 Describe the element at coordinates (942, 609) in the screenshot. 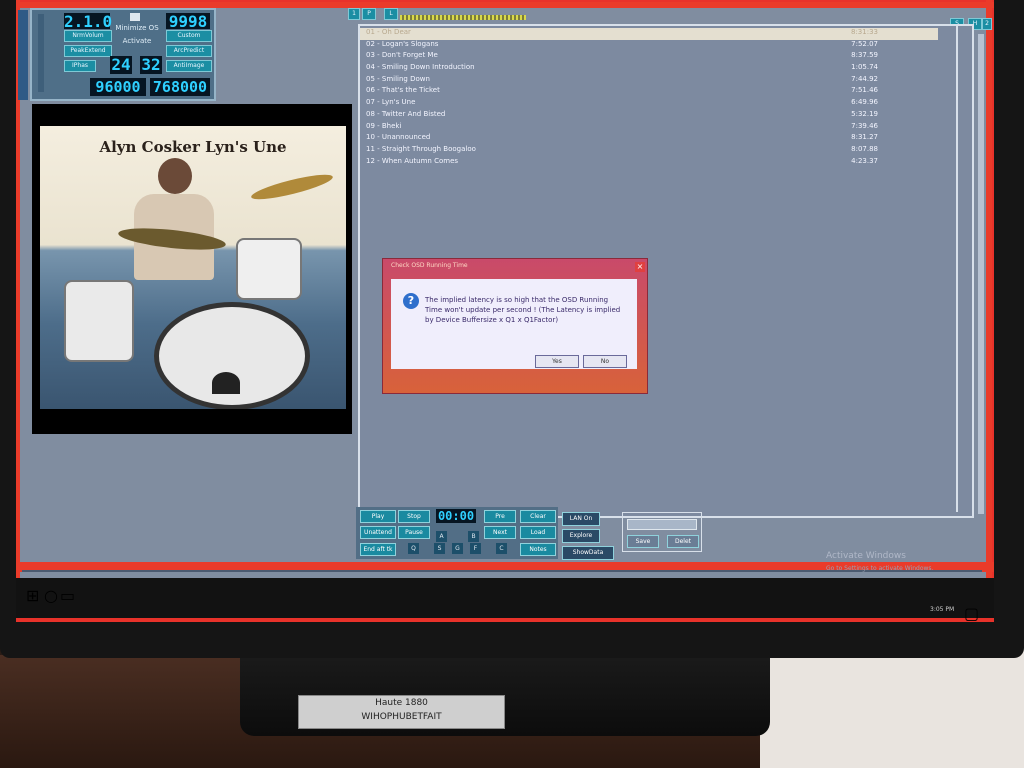

I see `taskbar-clock: 3:05 PM` at that location.